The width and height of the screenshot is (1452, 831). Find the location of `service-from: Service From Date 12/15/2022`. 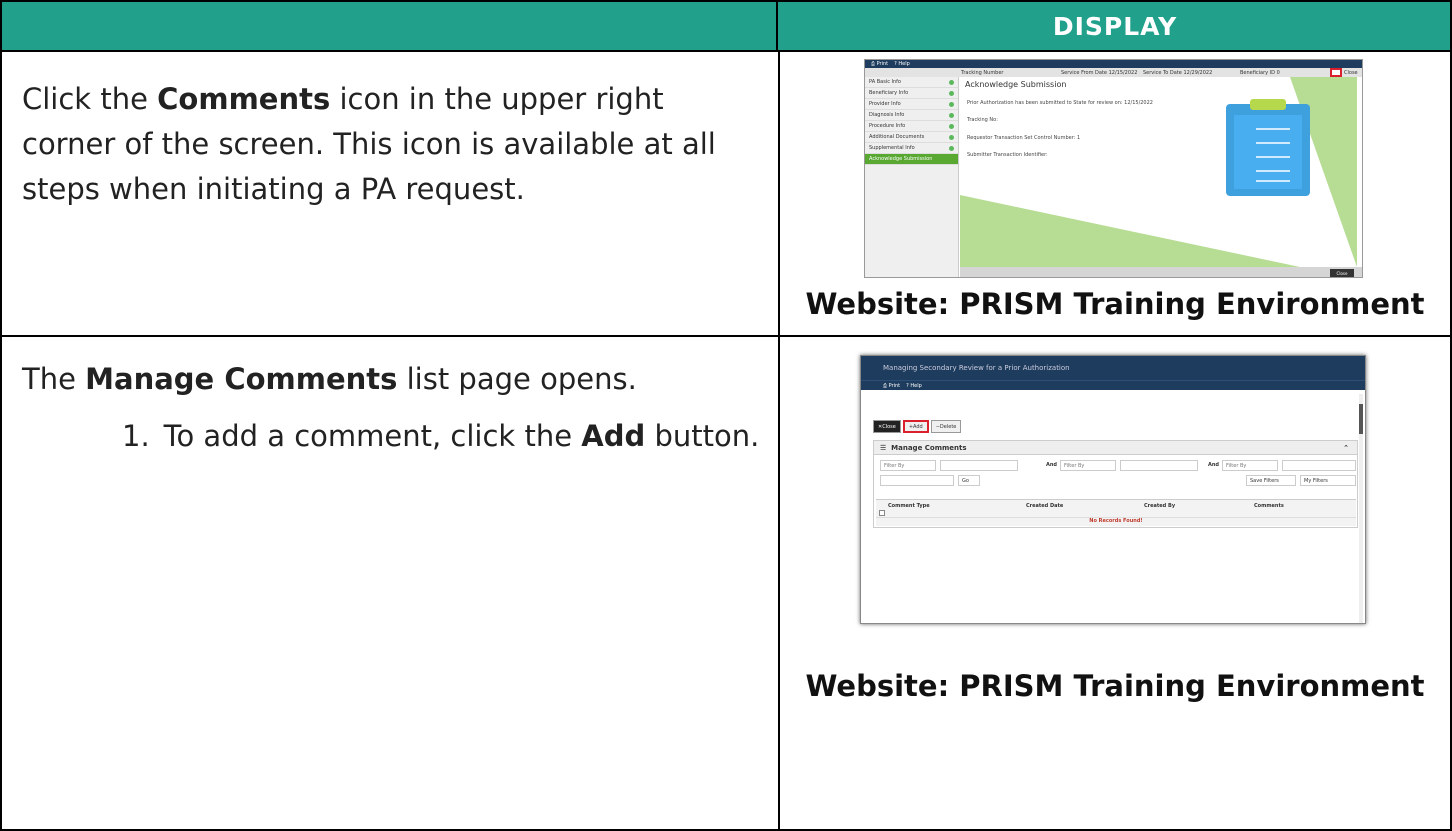

service-from: Service From Date 12/15/2022 is located at coordinates (1099, 72).